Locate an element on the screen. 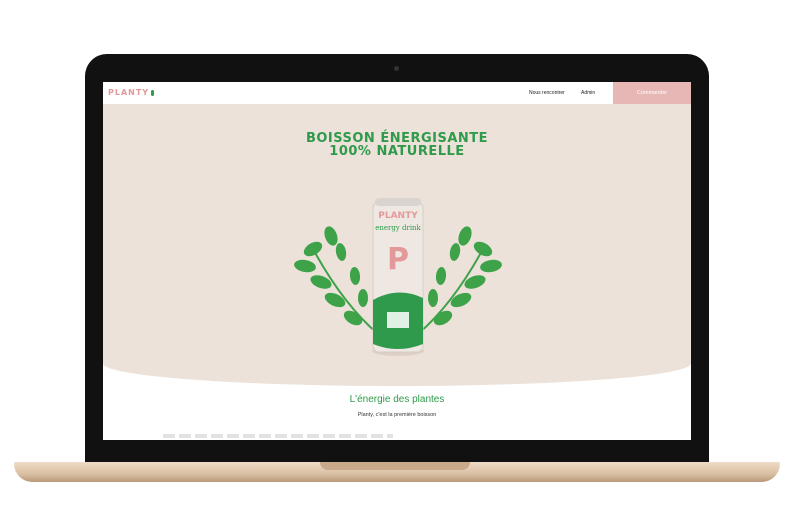 The height and width of the screenshot is (518, 794). energy-drink-can: PLANTY energy drink P is located at coordinates (398, 277).